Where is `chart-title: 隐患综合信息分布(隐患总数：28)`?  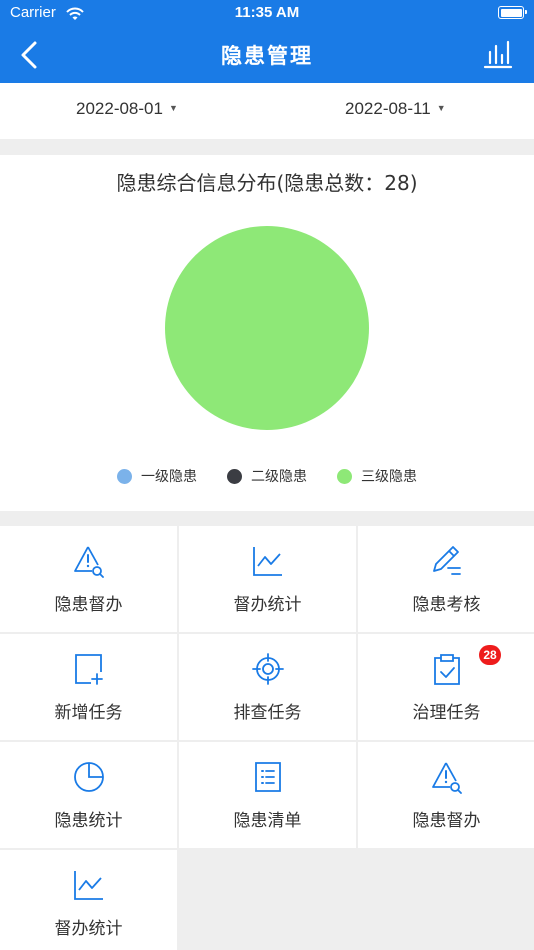
chart-title: 隐患综合信息分布(隐患总数：28) is located at coordinates (267, 183).